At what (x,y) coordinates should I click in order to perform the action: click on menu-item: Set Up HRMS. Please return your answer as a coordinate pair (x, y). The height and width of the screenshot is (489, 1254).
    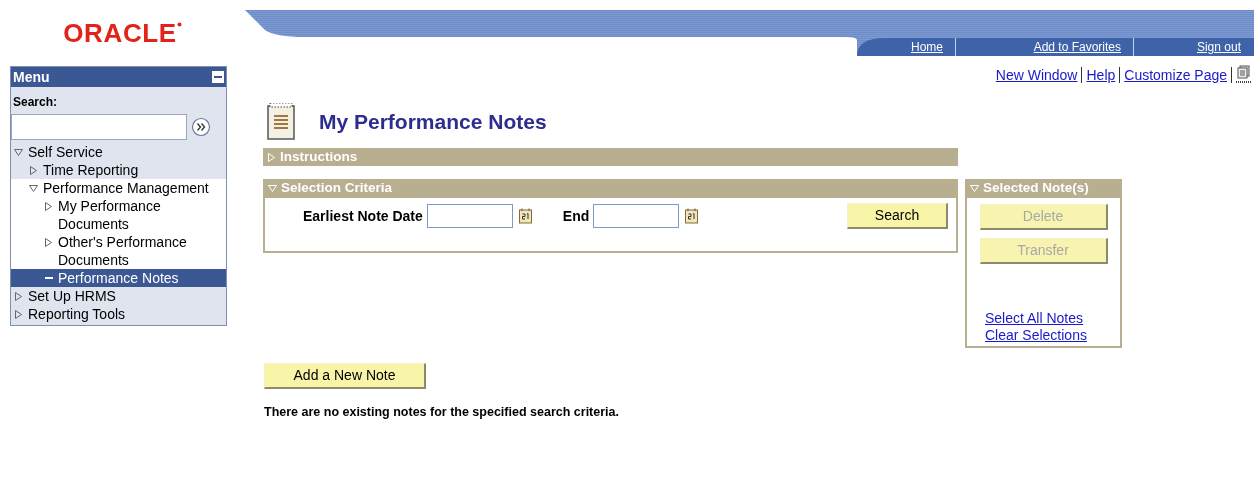
    Looking at the image, I should click on (118, 296).